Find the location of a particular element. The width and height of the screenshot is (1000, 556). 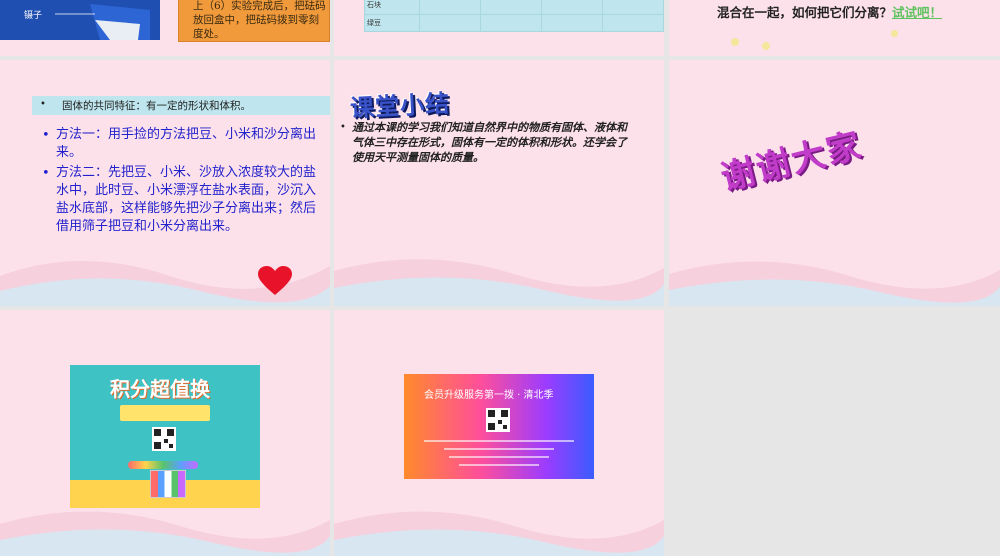

method1-text: 方法一：用手捡的方法把豆、小米和沙分离出来。 is located at coordinates (186, 143).